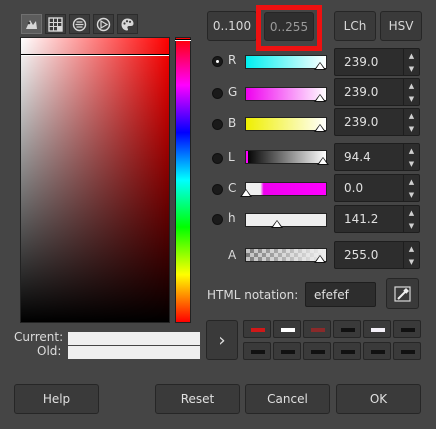 This screenshot has height=429, width=436. Describe the element at coordinates (320, 98) in the screenshot. I see `slider-g-thumb-inner` at that location.